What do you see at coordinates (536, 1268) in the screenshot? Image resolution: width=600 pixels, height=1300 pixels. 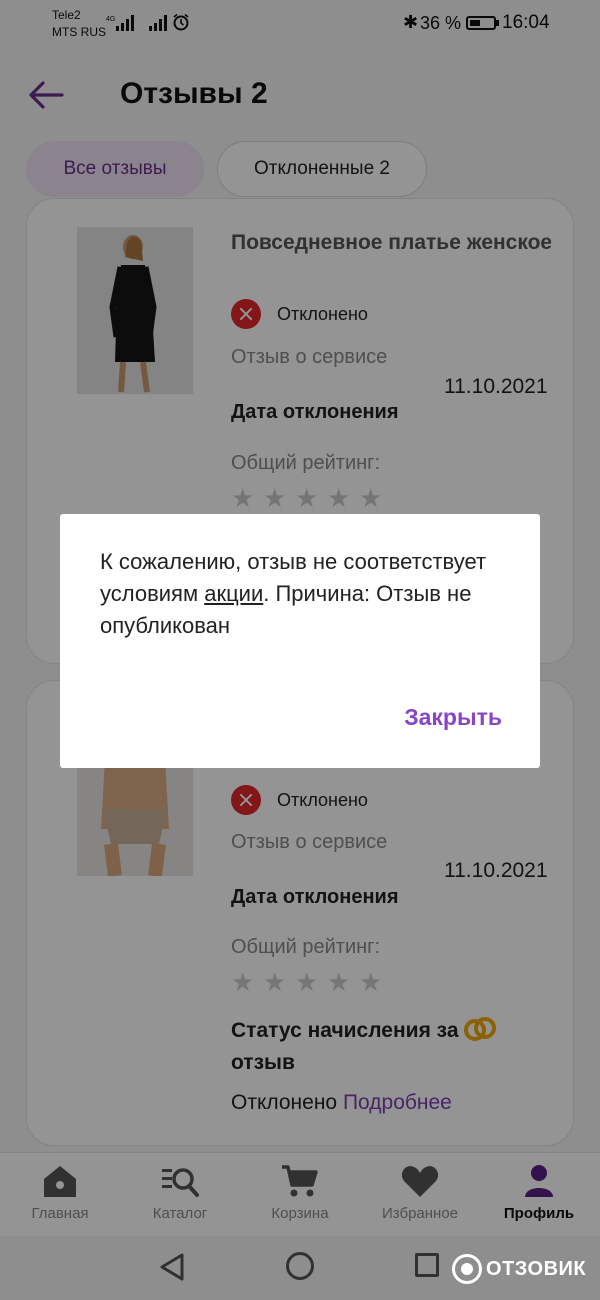 I see `watermark-text: ОТЗОВИК` at bounding box center [536, 1268].